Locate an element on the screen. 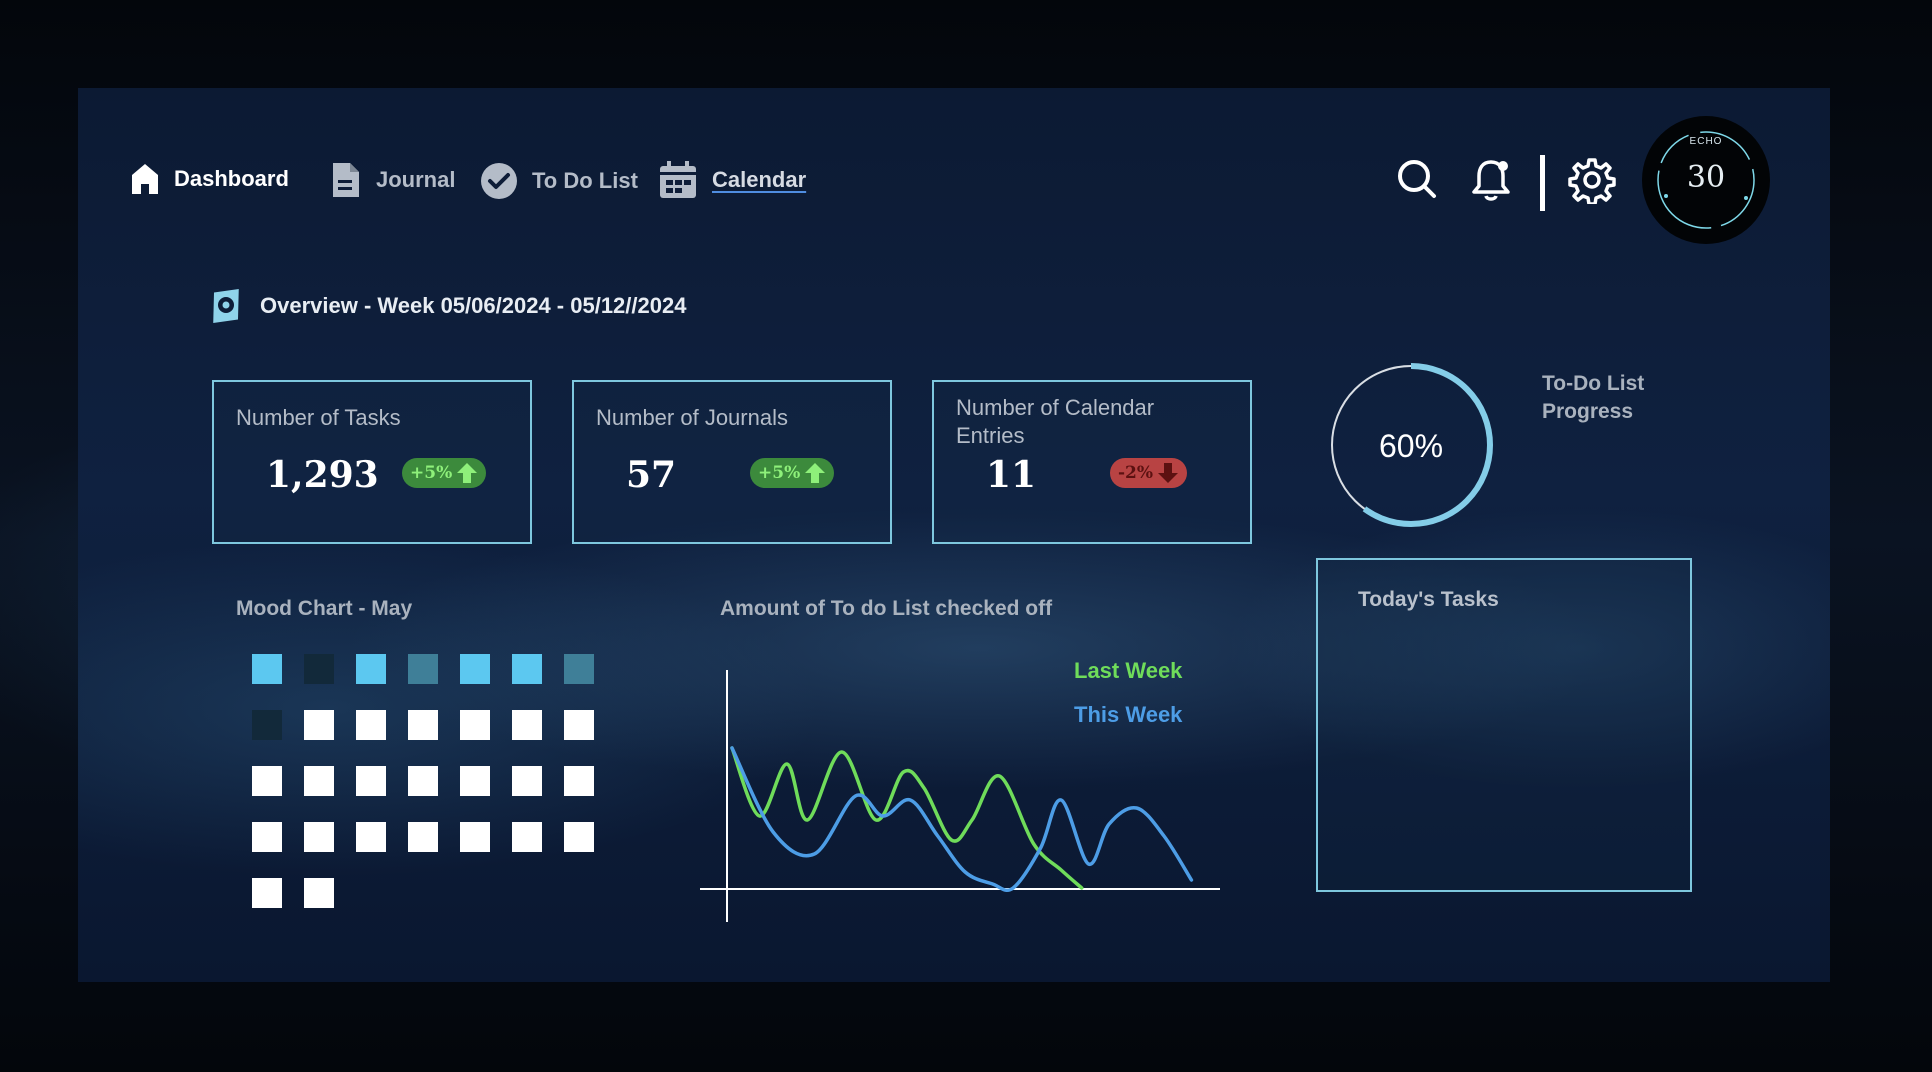 The width and height of the screenshot is (1932, 1072). nav-label-journal: Journal is located at coordinates (416, 179).